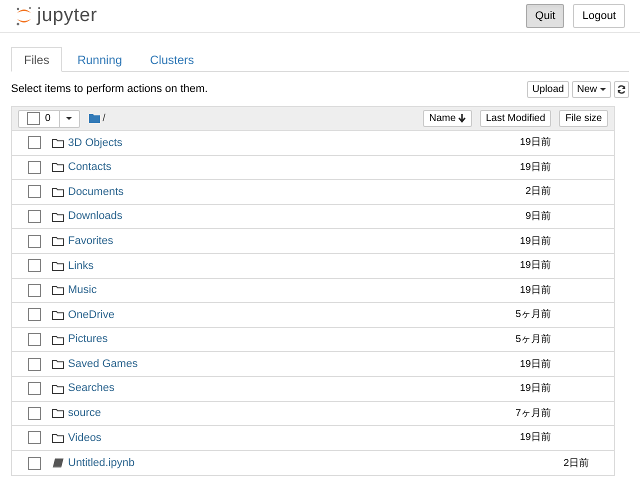  What do you see at coordinates (462, 118) in the screenshot?
I see `down-arrow-icon` at bounding box center [462, 118].